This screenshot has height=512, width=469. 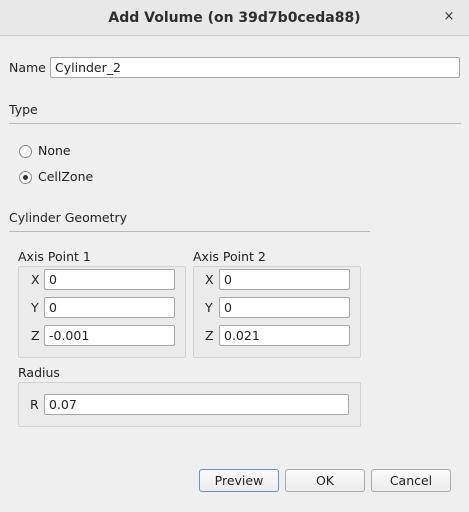 I want to click on radius-label: Radius, so click(x=39, y=372).